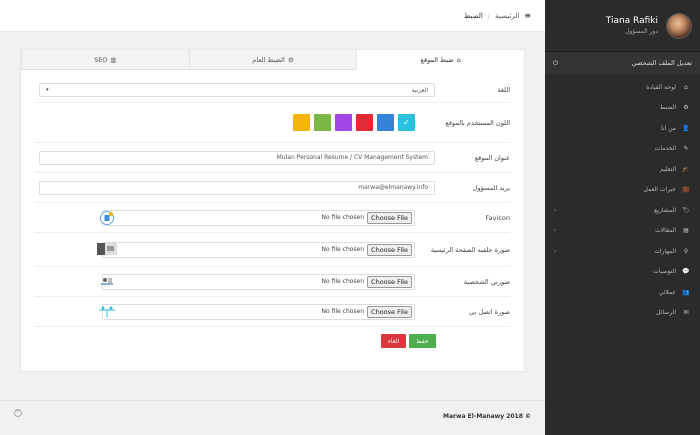 The width and height of the screenshot is (700, 435). I want to click on home-background-file-input: Choose File No file chosen, so click(258, 249).